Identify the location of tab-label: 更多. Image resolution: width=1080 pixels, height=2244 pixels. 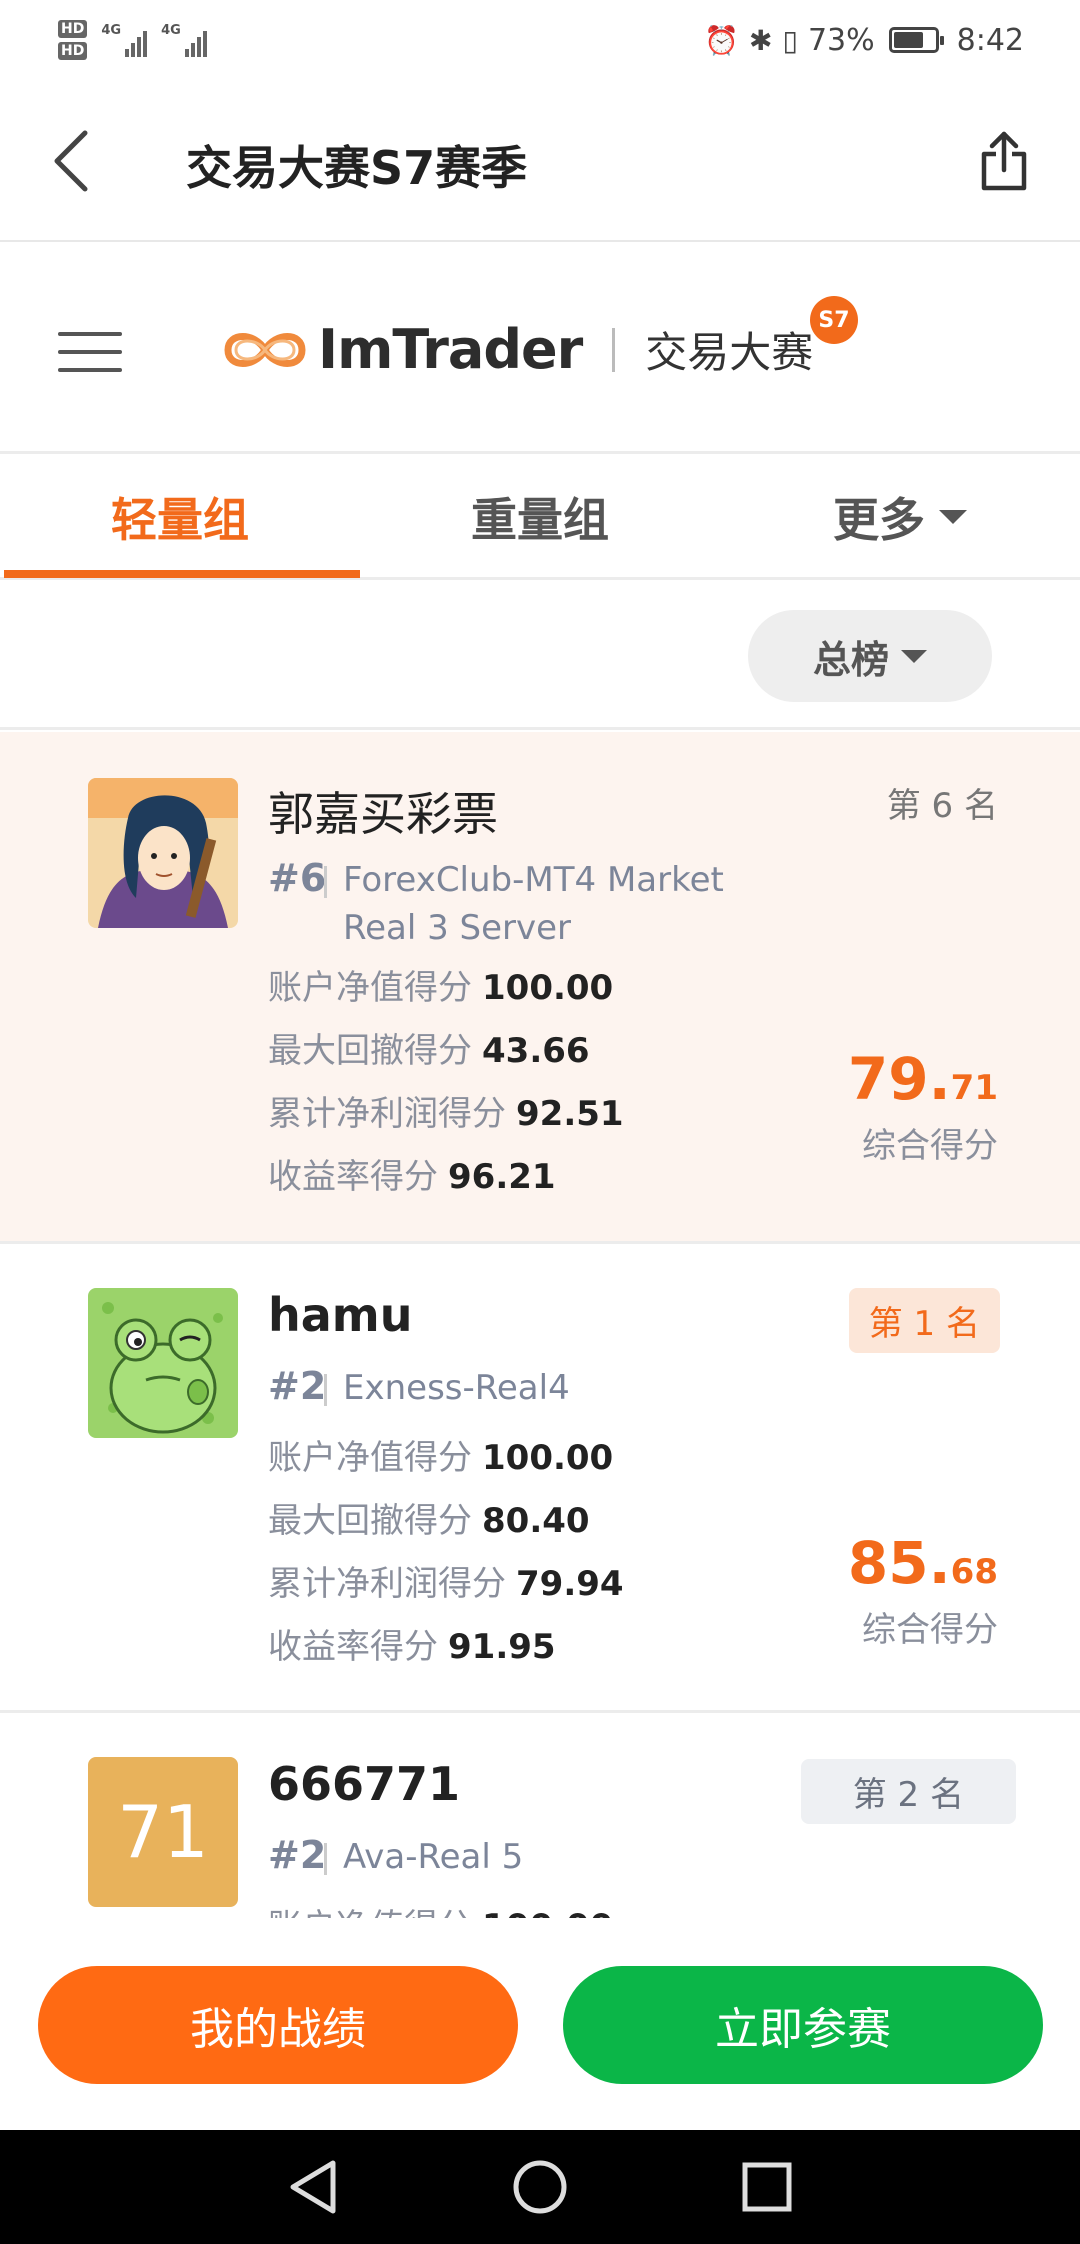
(879, 519).